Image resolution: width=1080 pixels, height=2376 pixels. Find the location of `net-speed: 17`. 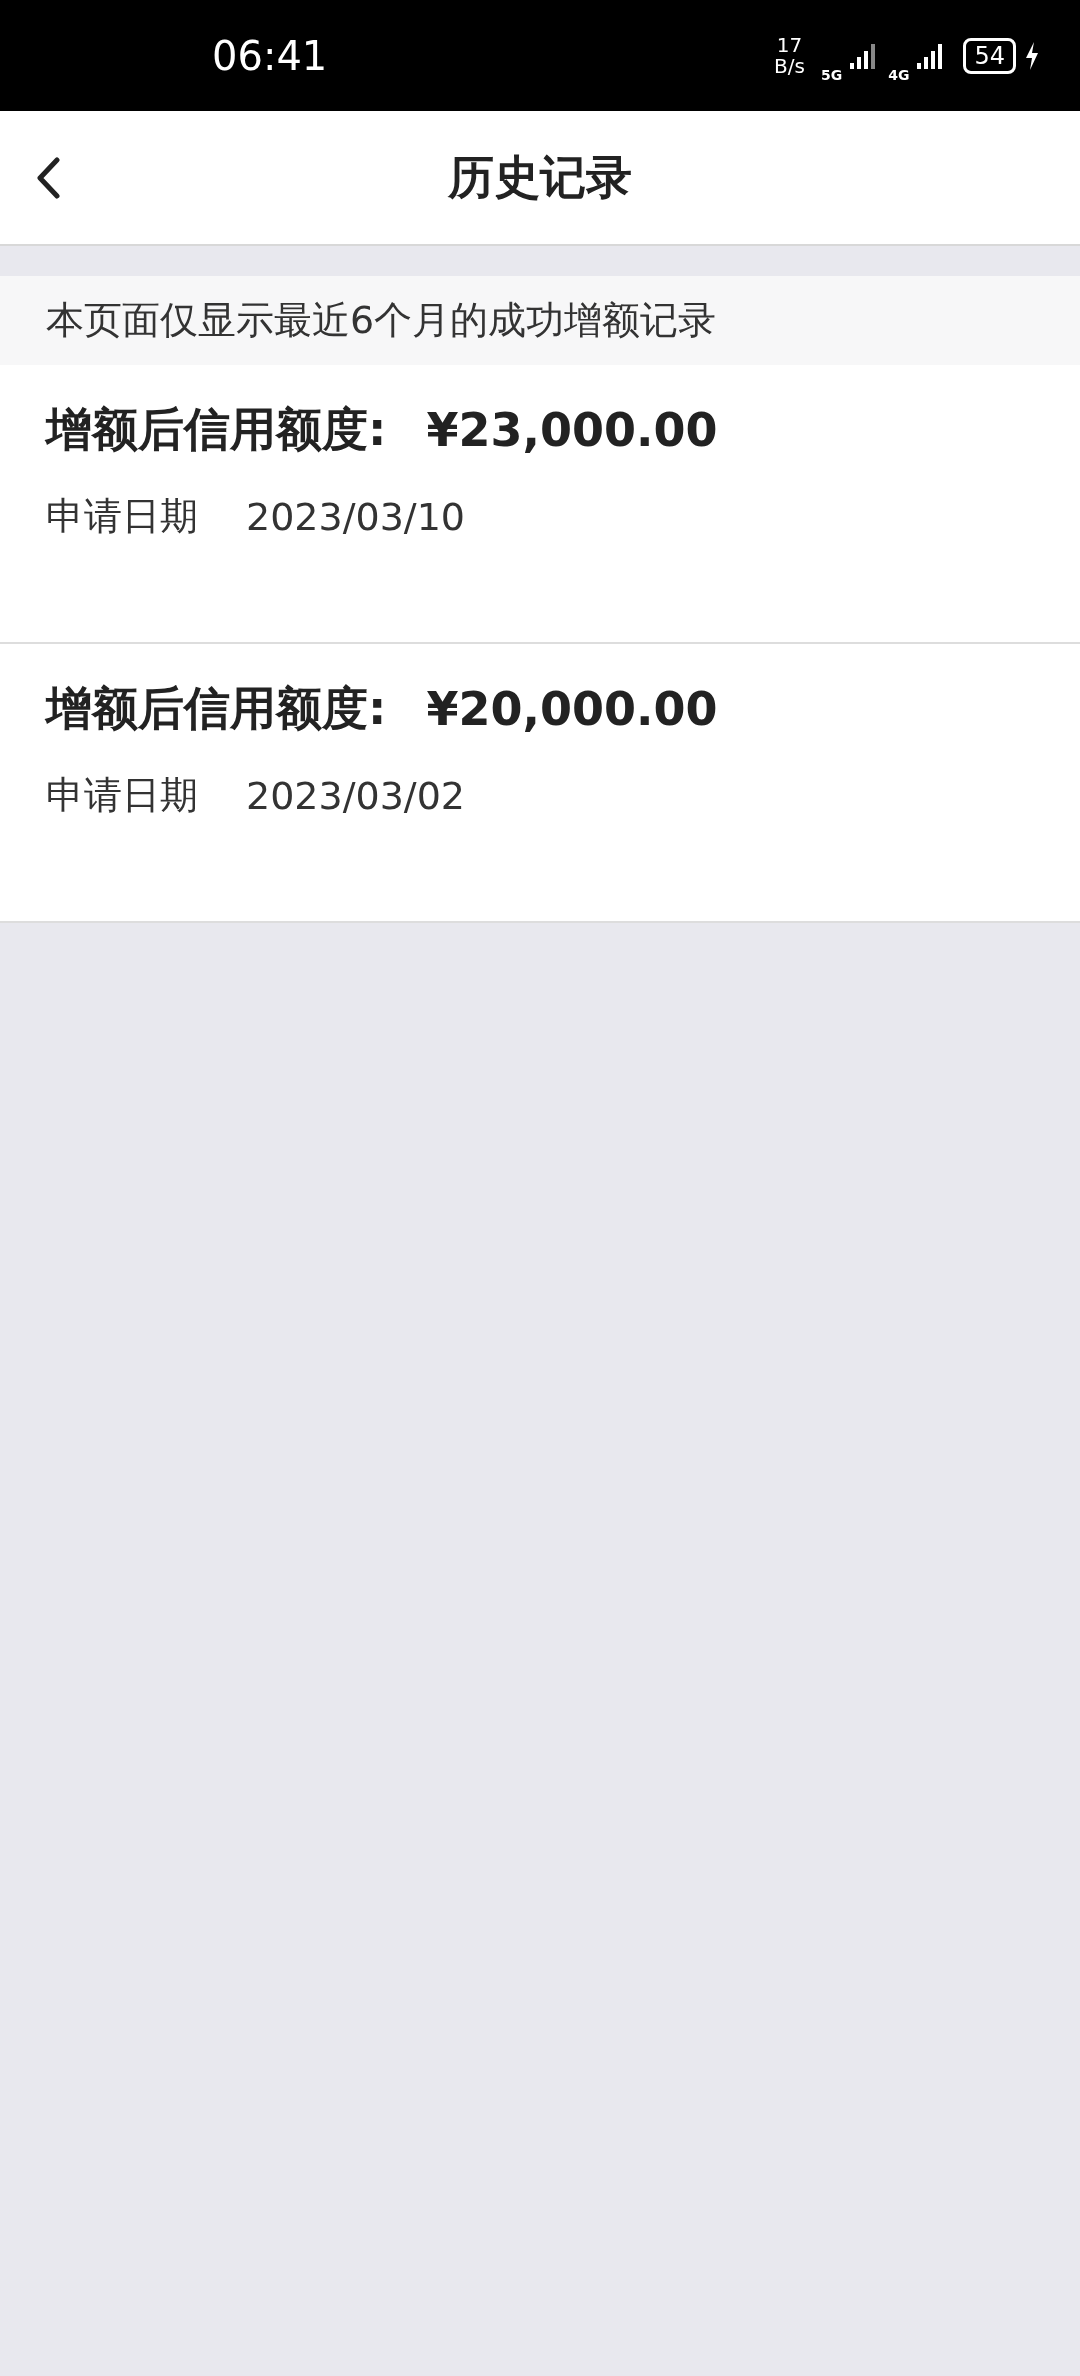

net-speed: 17 is located at coordinates (789, 45).